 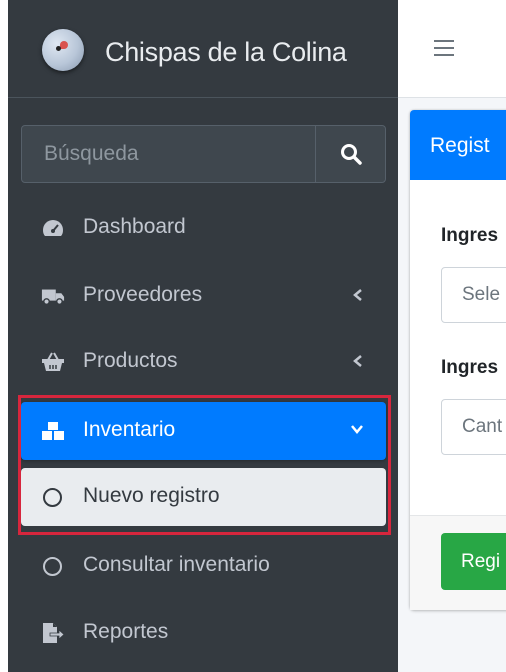 What do you see at coordinates (143, 294) in the screenshot?
I see `sidebar-item-label: Proveedores` at bounding box center [143, 294].